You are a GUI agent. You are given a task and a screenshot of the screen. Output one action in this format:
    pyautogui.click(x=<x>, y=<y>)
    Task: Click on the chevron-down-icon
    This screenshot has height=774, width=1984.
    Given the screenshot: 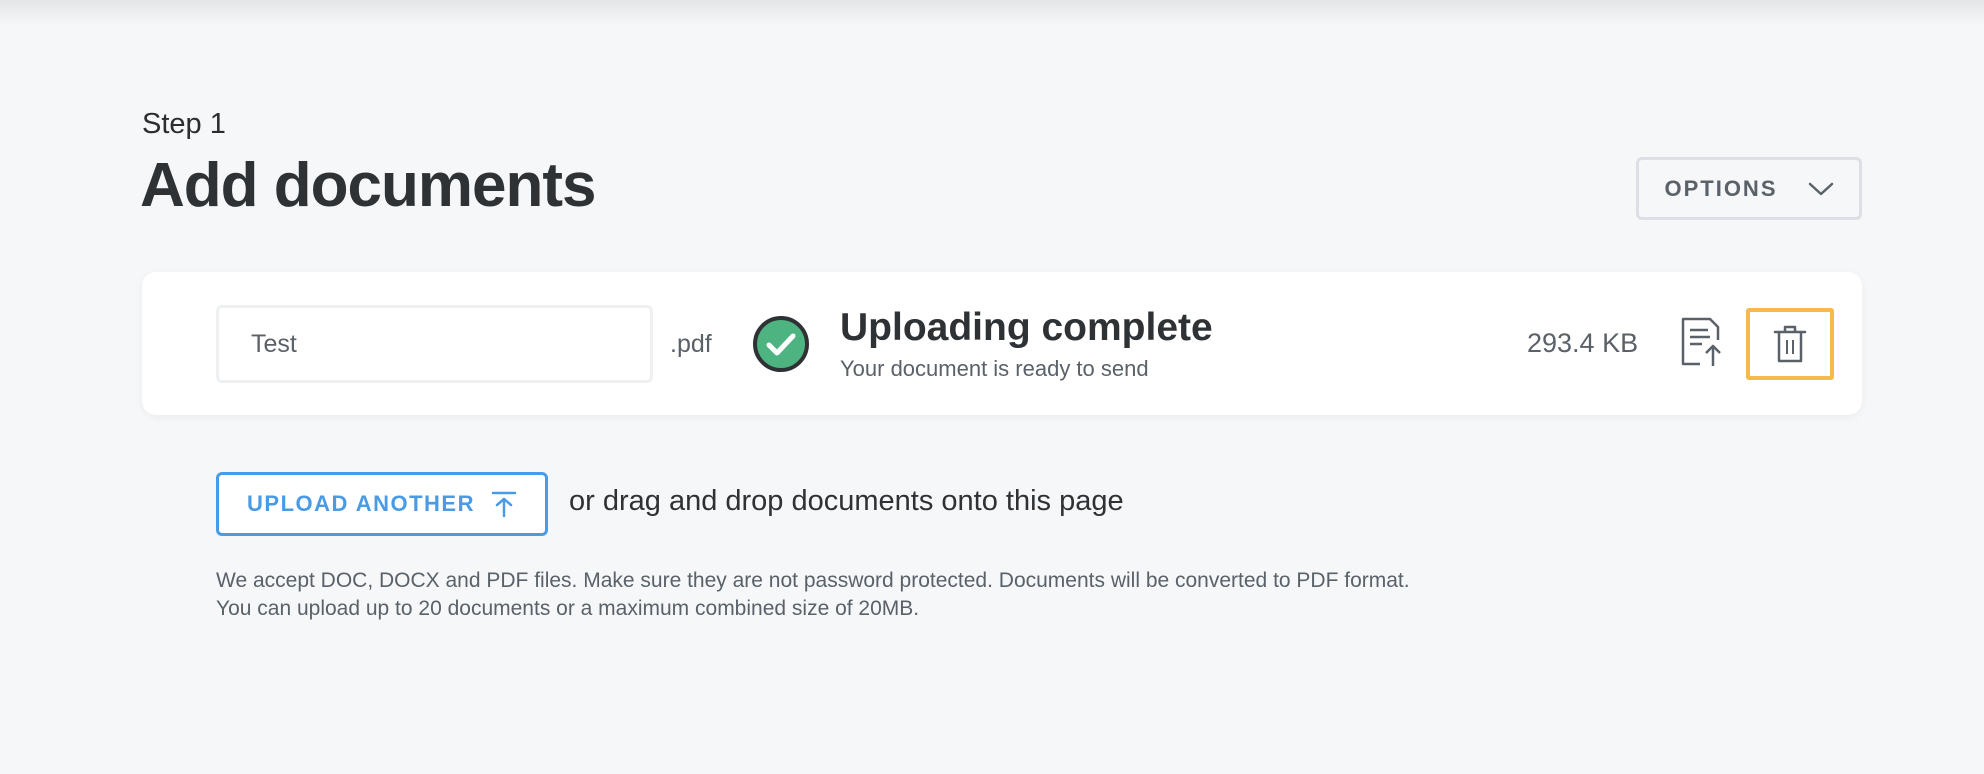 What is the action you would take?
    pyautogui.click(x=1820, y=188)
    